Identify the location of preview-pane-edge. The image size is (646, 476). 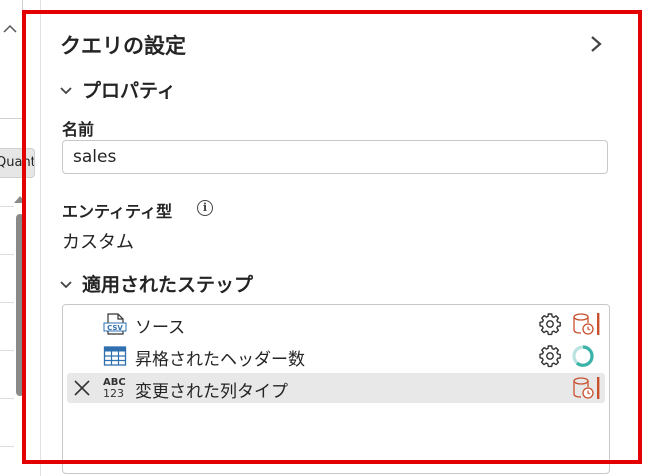
(11, 59).